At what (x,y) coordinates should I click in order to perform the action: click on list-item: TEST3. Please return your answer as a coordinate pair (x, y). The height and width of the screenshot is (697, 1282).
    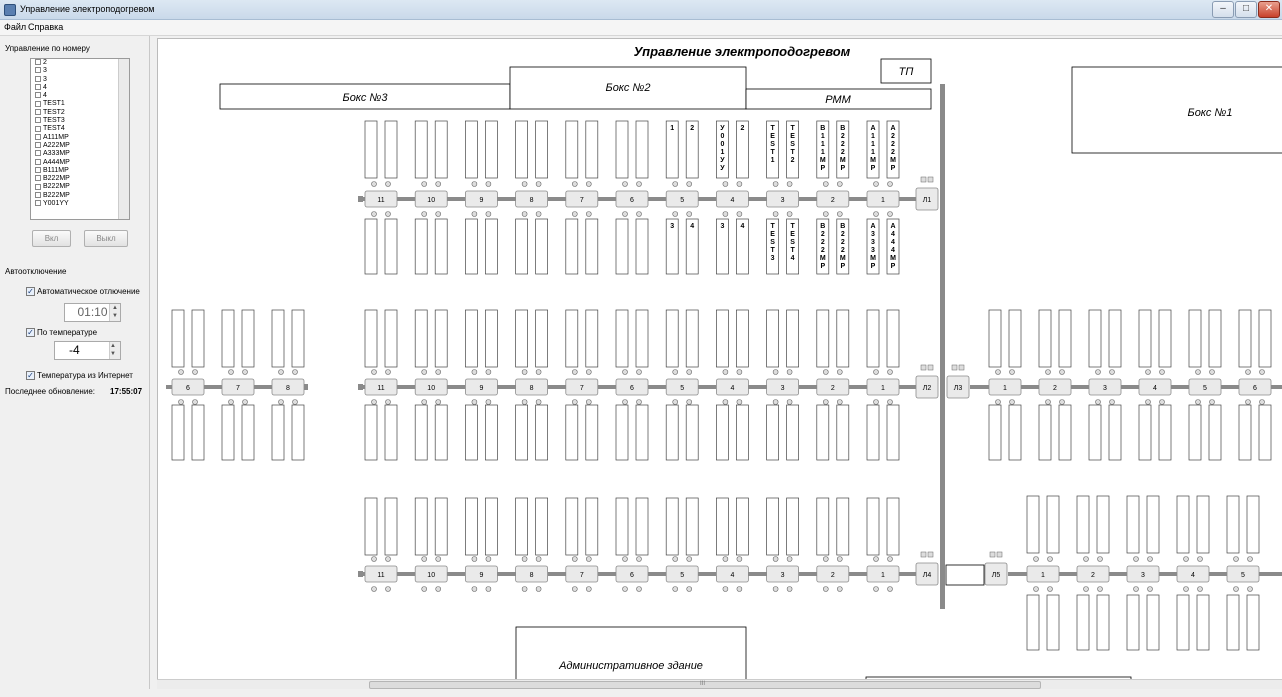
    Looking at the image, I should click on (80, 121).